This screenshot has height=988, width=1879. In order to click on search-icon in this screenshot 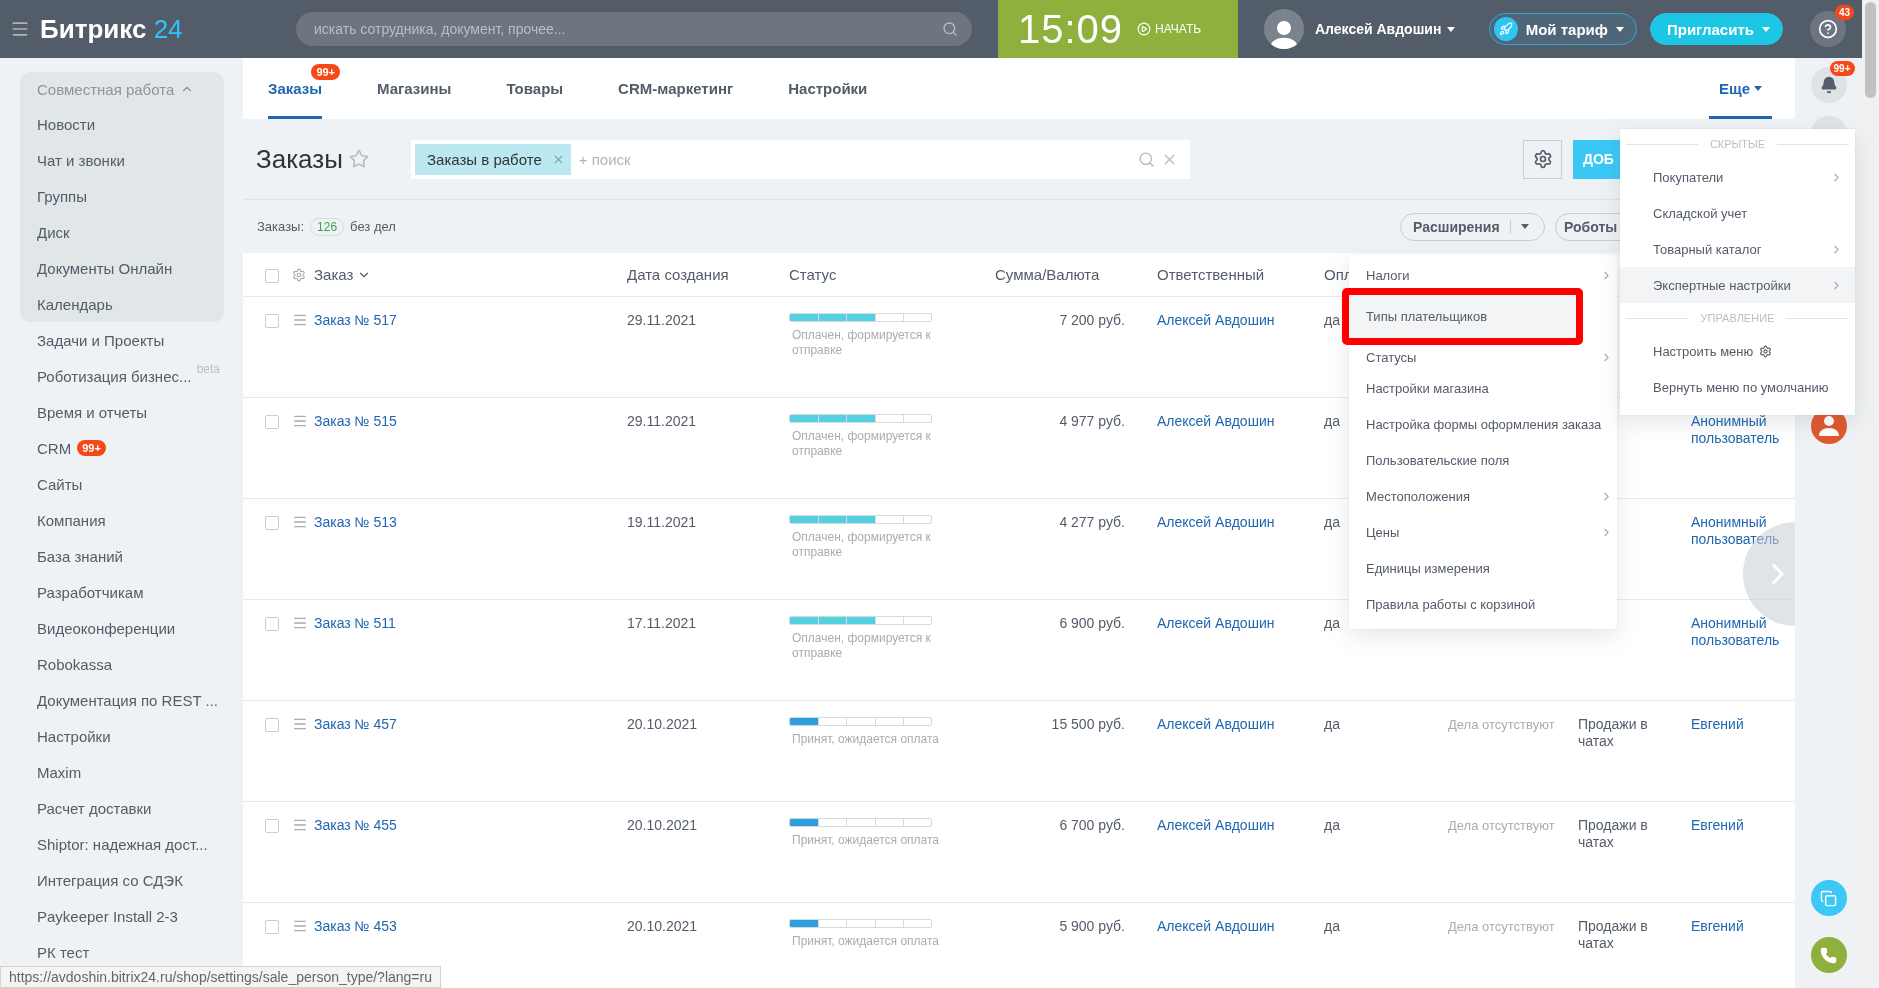, I will do `click(1146, 159)`.